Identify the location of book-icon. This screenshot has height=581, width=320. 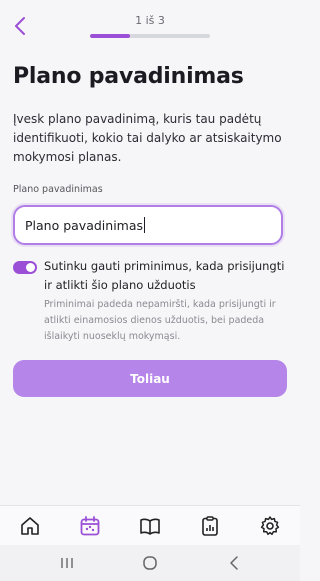
(150, 526).